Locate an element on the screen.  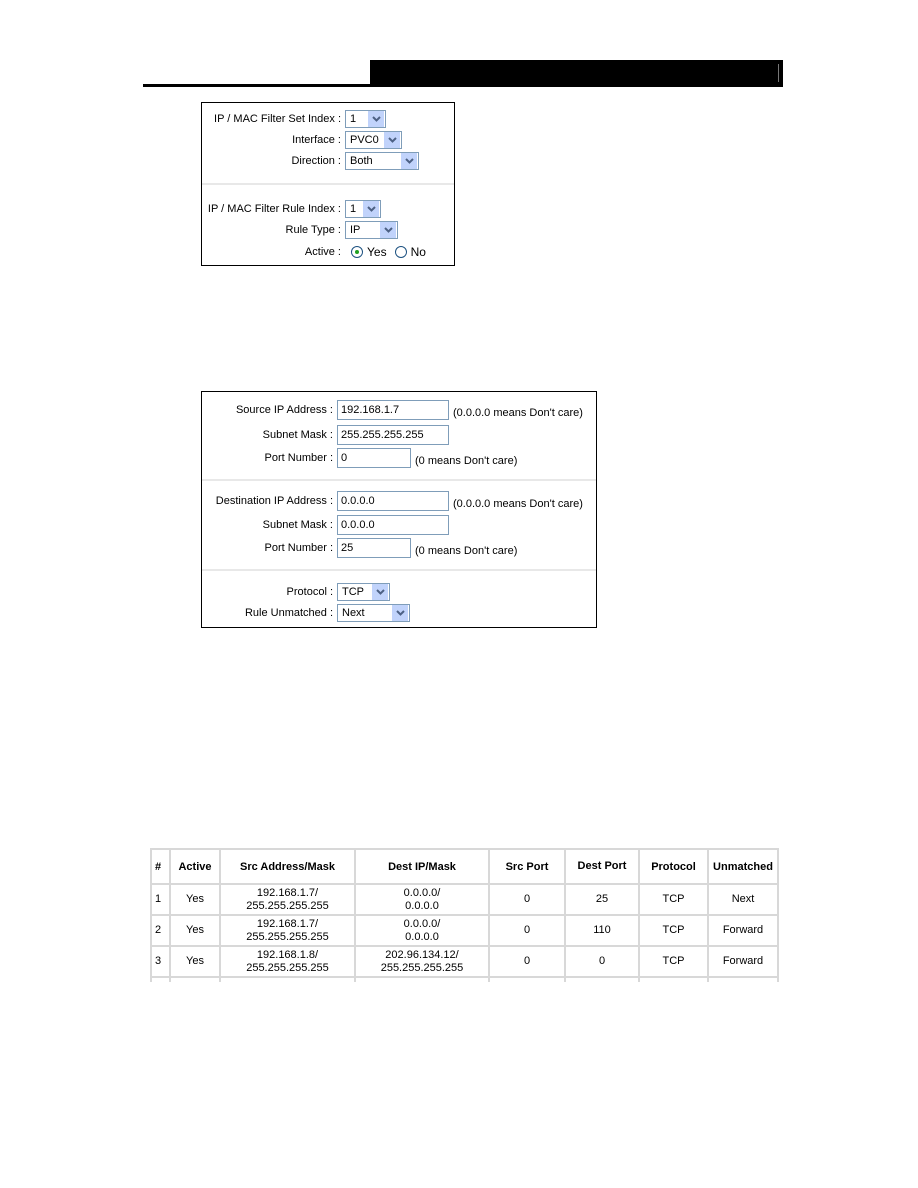
interface-label: Interface : is located at coordinates (316, 140).